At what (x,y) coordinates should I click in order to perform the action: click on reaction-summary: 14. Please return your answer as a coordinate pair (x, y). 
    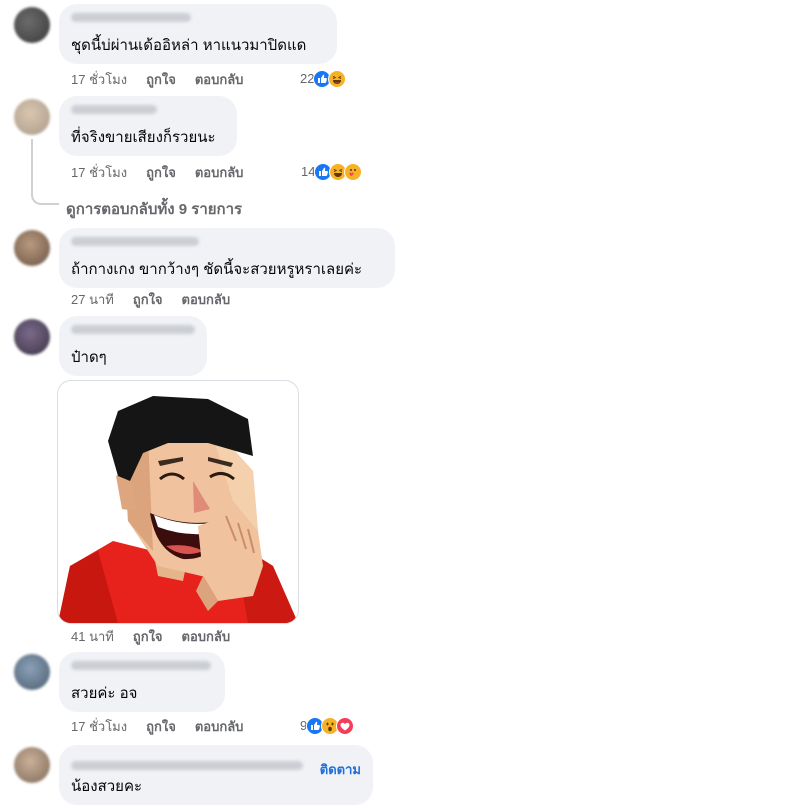
    Looking at the image, I should click on (332, 172).